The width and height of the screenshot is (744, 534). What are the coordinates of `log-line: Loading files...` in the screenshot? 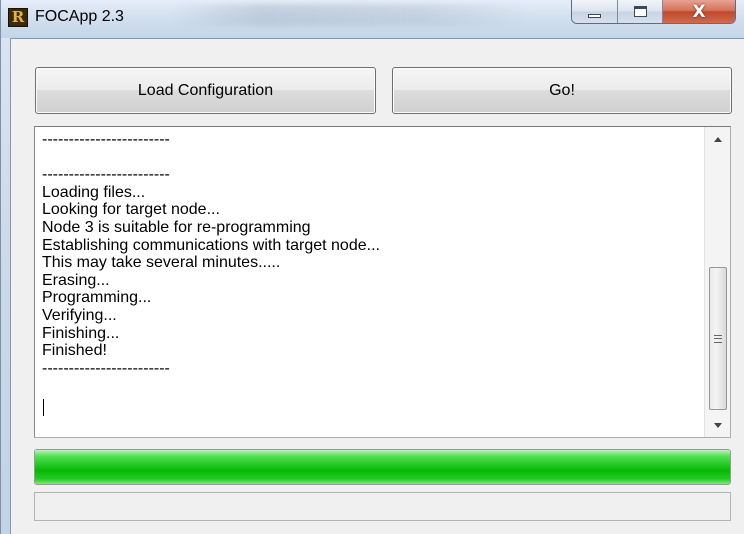 It's located at (94, 192).